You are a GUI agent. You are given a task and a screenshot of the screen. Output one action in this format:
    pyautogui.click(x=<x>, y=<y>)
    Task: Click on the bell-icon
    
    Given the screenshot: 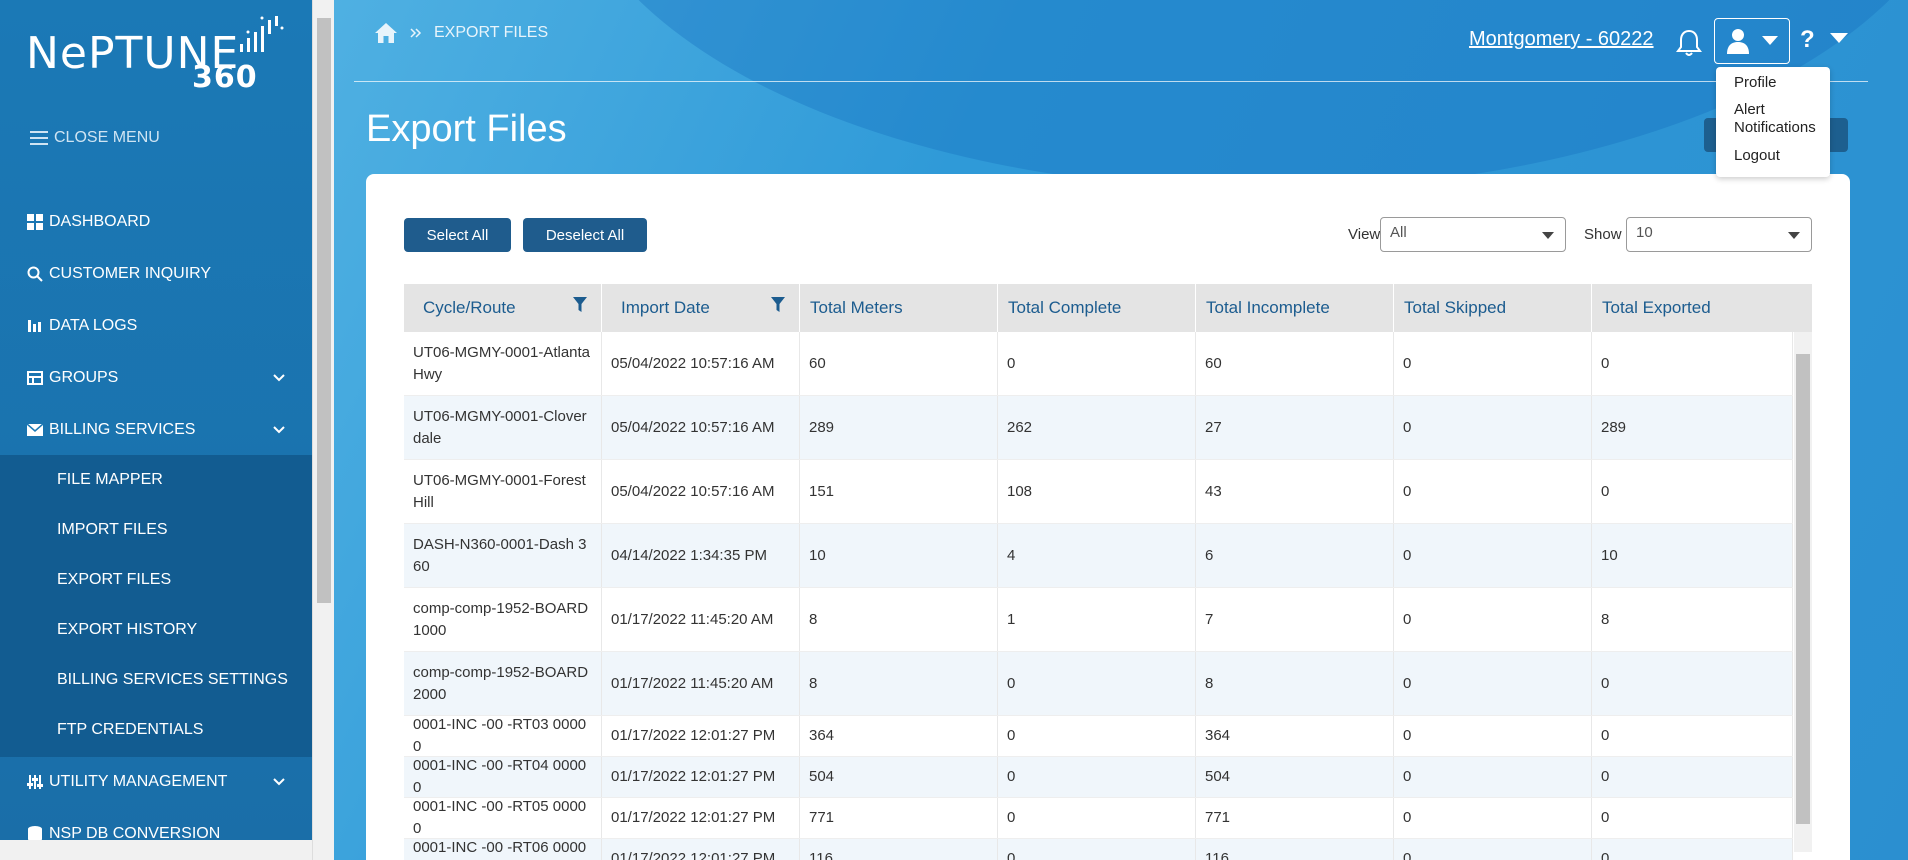 What is the action you would take?
    pyautogui.click(x=1689, y=43)
    